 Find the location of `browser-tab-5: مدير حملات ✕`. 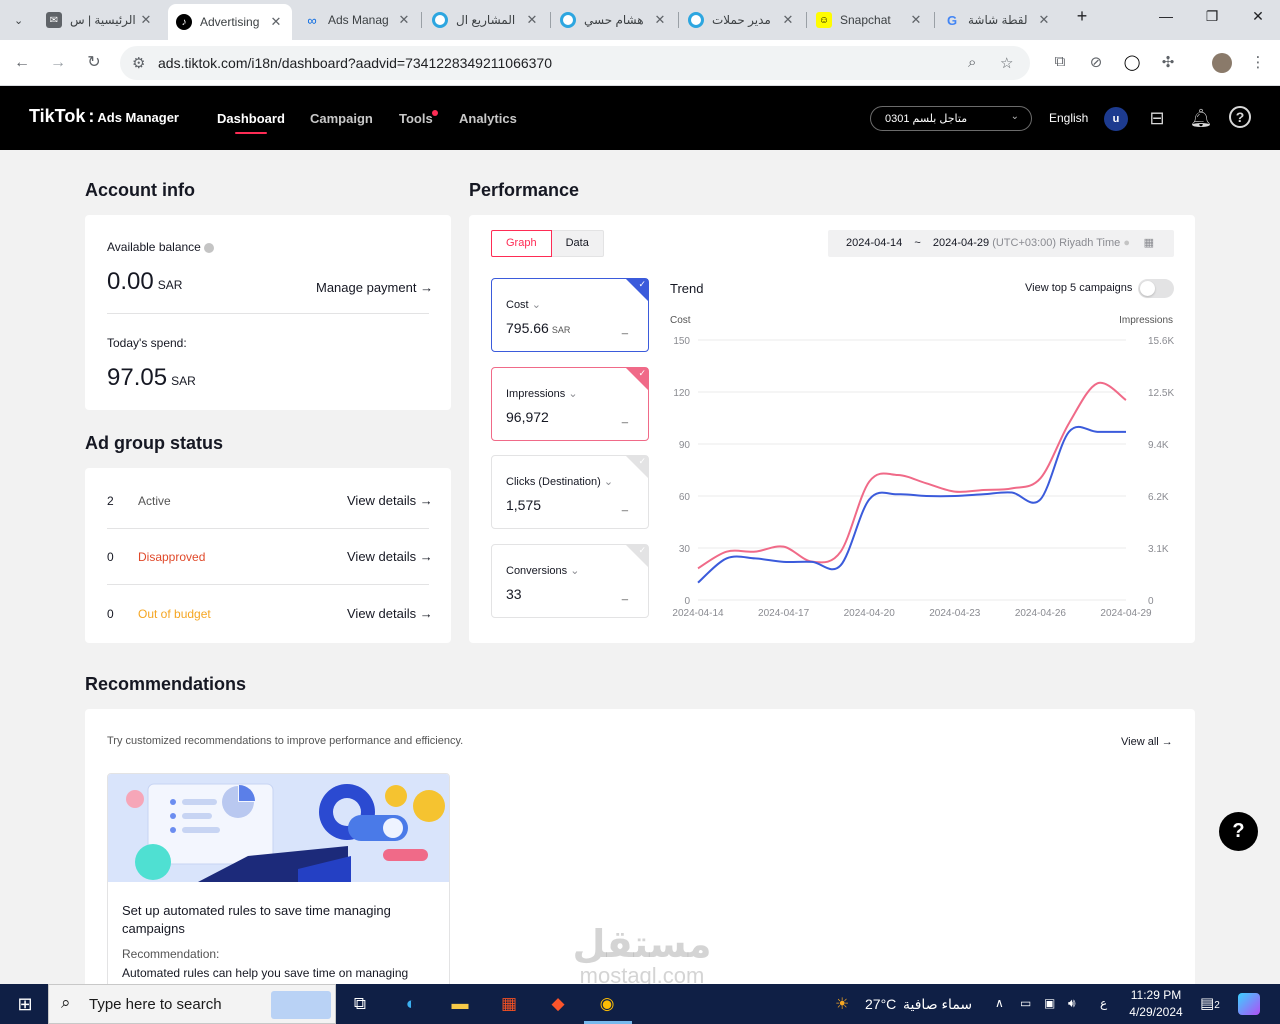

browser-tab-5: مدير حملات ✕ is located at coordinates (742, 20).